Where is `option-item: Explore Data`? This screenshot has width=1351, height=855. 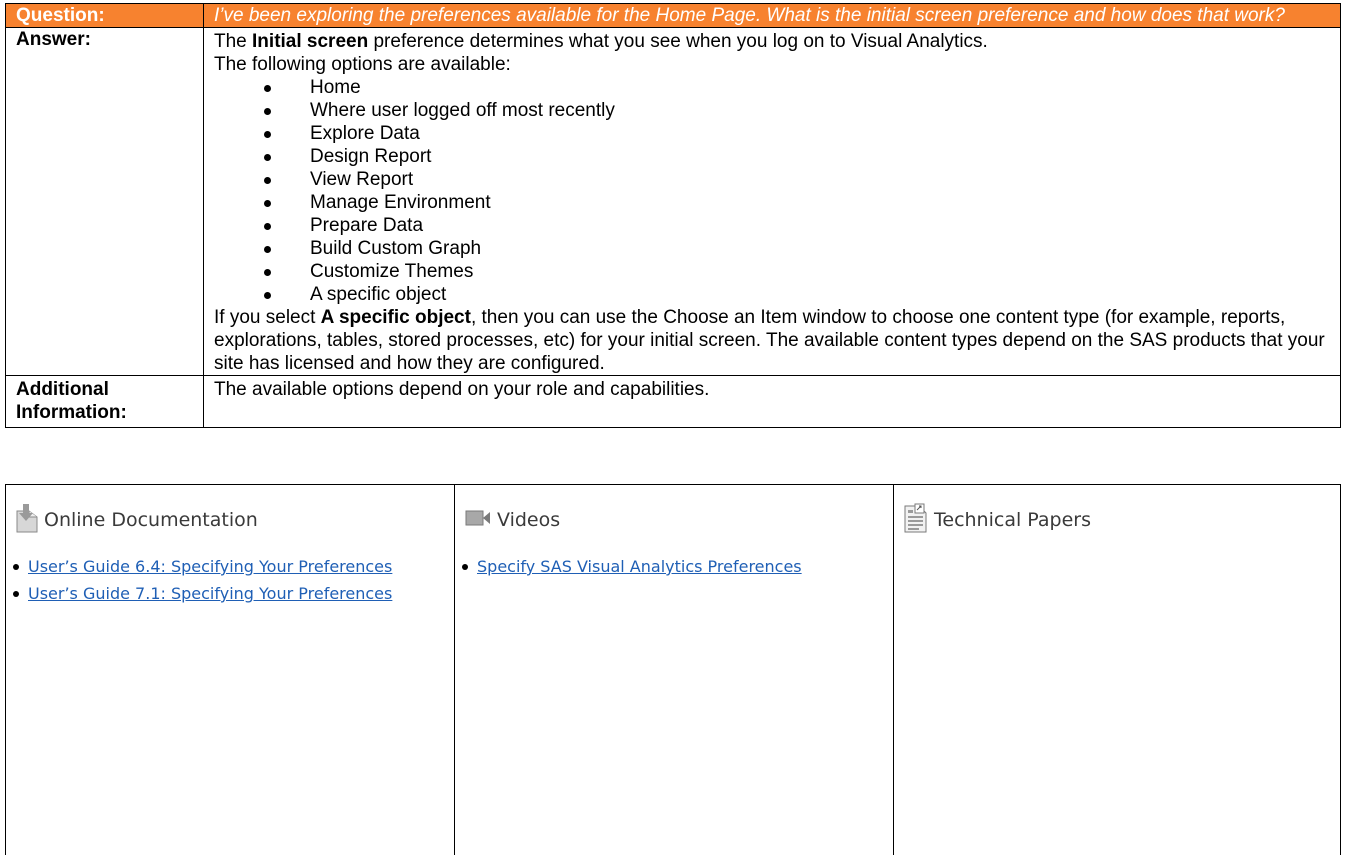 option-item: Explore Data is located at coordinates (801, 133).